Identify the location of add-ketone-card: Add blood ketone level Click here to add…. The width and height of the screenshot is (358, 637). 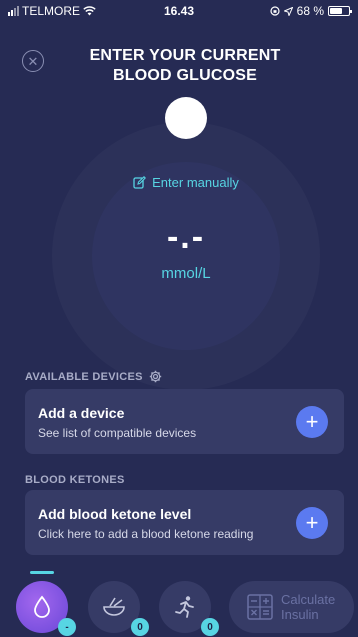
(184, 522).